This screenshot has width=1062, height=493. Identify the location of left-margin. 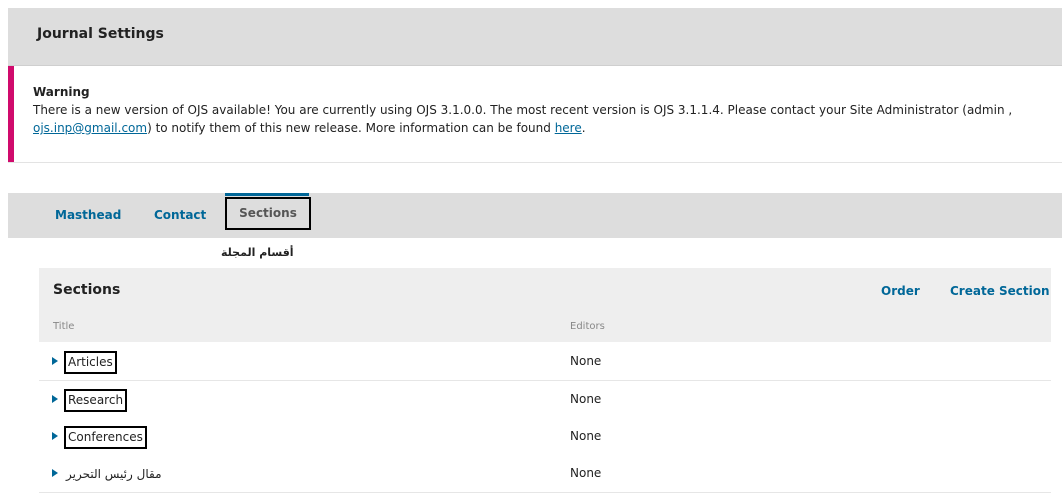
(4, 246).